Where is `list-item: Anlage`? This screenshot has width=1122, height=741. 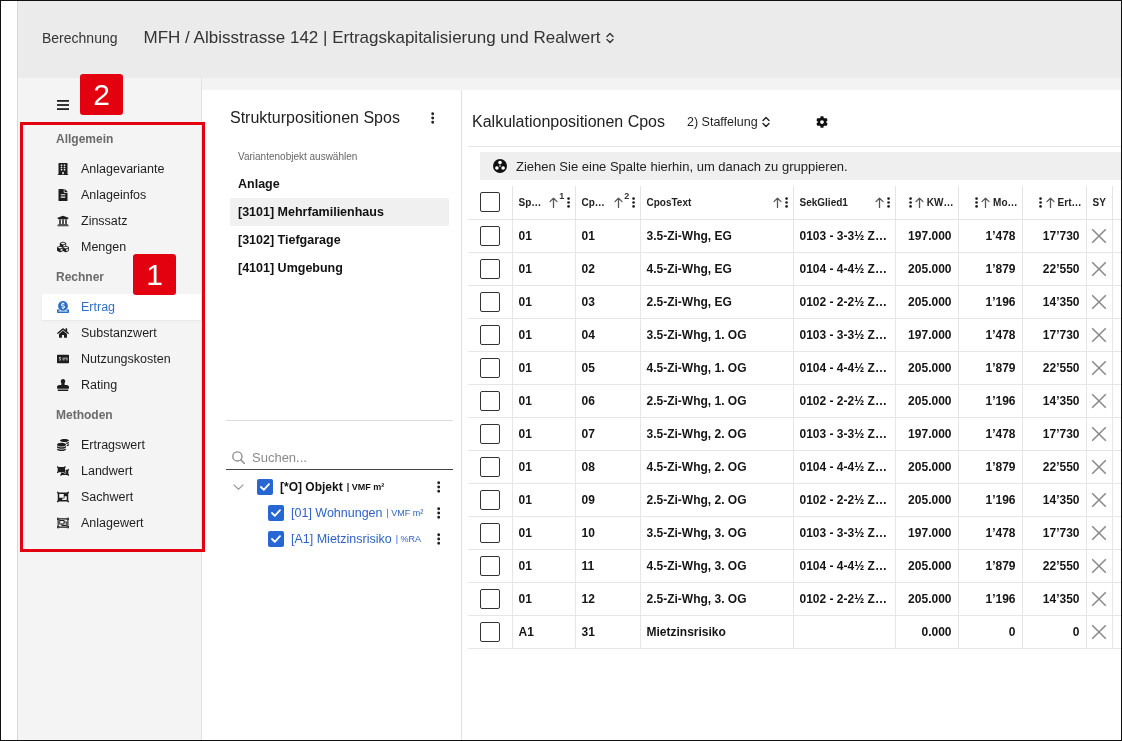
list-item: Anlage is located at coordinates (339, 184).